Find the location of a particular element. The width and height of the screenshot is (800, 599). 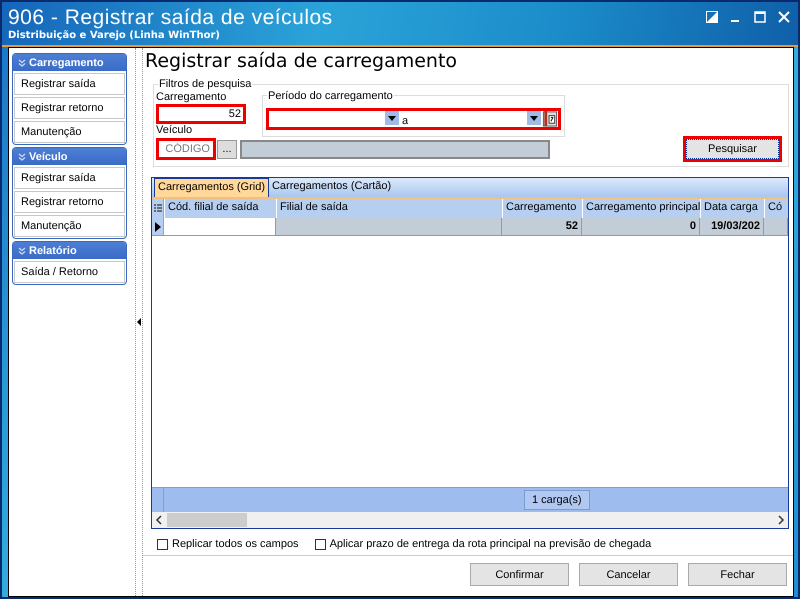

checkbox-label: Aplicar prazo de entrega da rota principal na previsão de chegada is located at coordinates (491, 544).